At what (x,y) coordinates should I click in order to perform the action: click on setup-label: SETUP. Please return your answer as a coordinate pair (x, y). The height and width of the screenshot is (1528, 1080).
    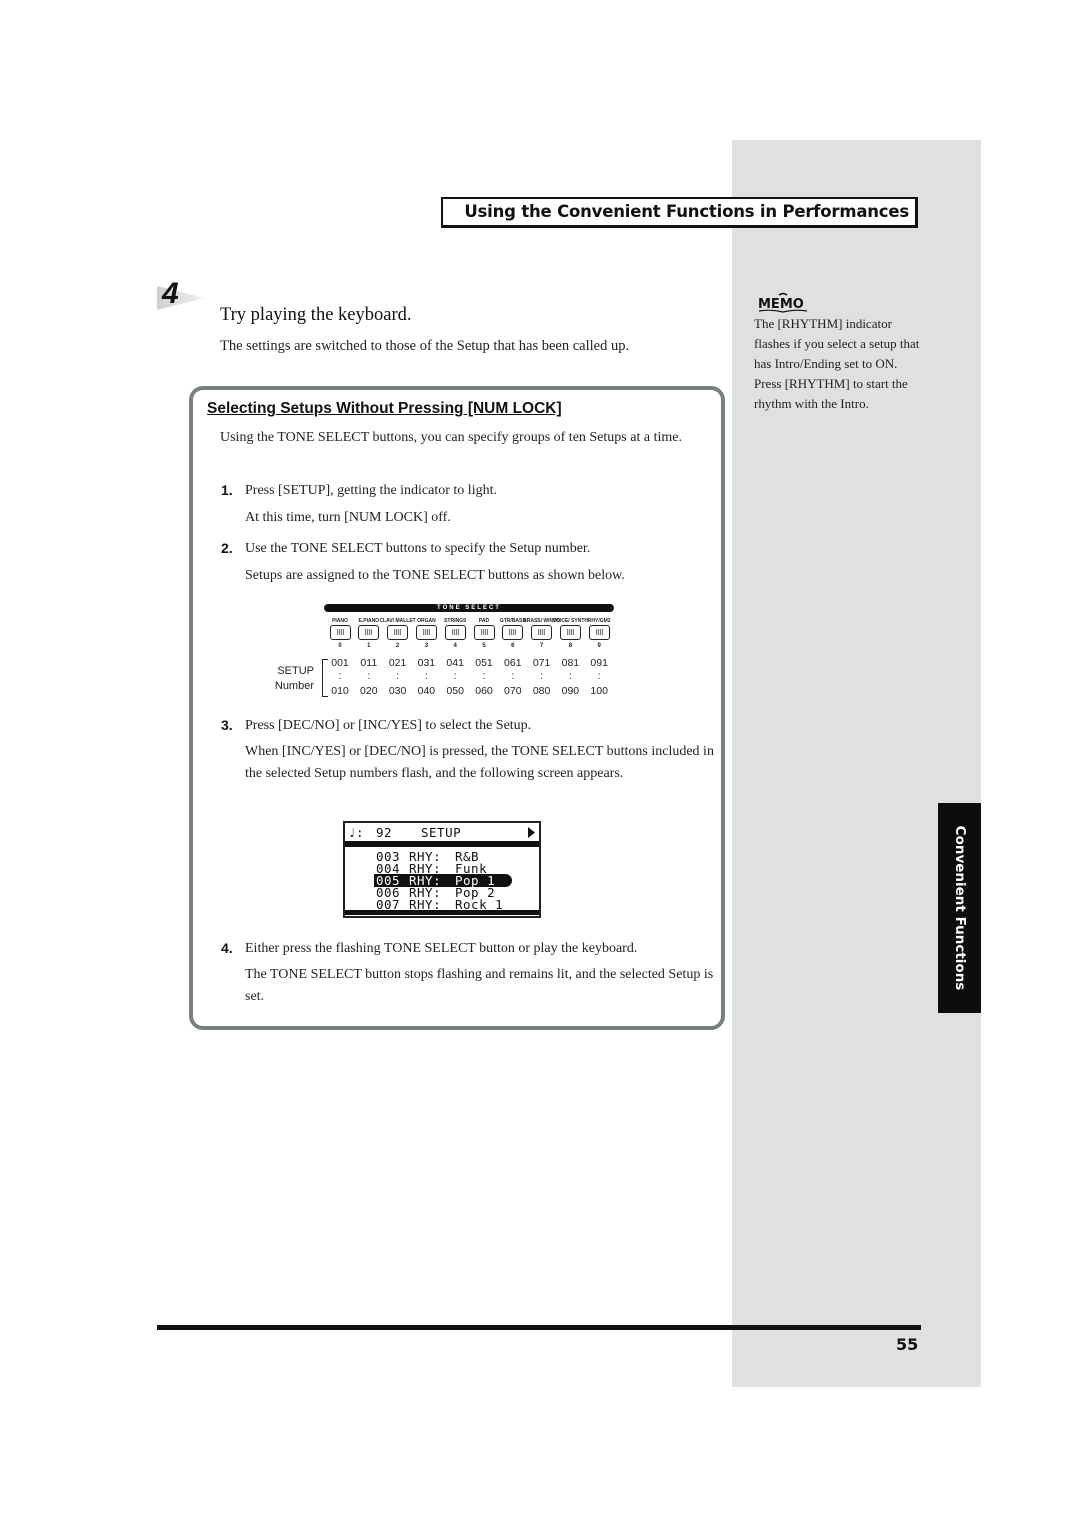
    Looking at the image, I should click on (295, 671).